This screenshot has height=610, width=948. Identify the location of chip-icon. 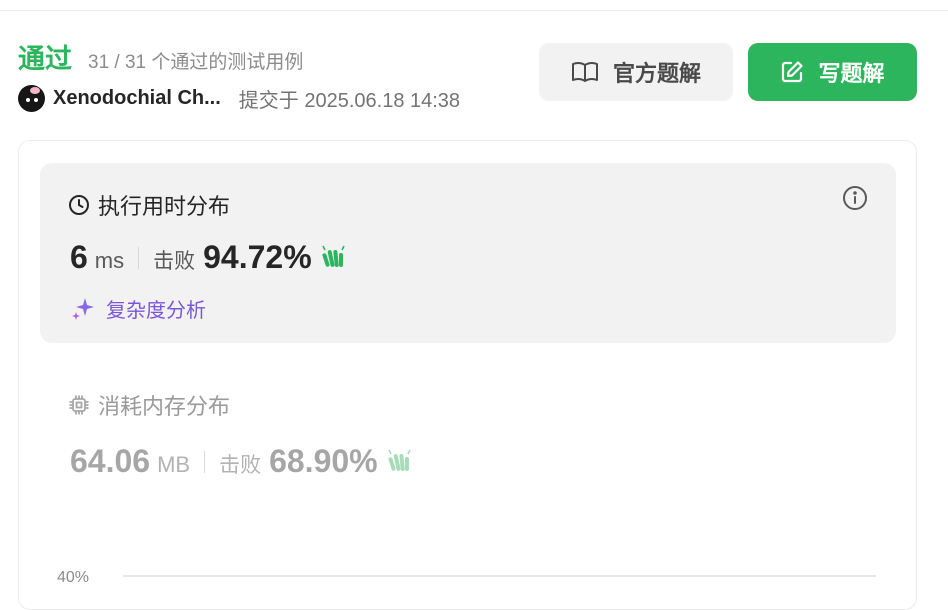
(79, 405).